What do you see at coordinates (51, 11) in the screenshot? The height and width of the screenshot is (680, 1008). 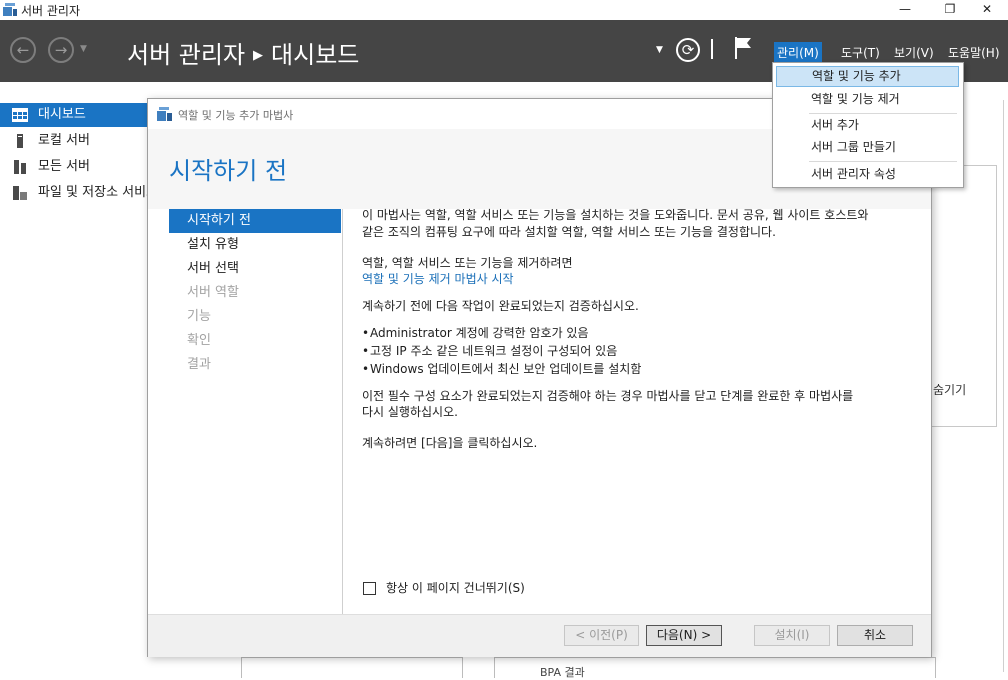 I see `window-title: 서버 관리자` at bounding box center [51, 11].